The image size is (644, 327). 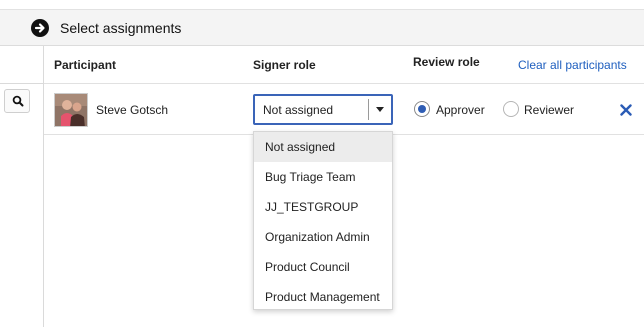 What do you see at coordinates (368, 109) in the screenshot?
I see `select-divider` at bounding box center [368, 109].